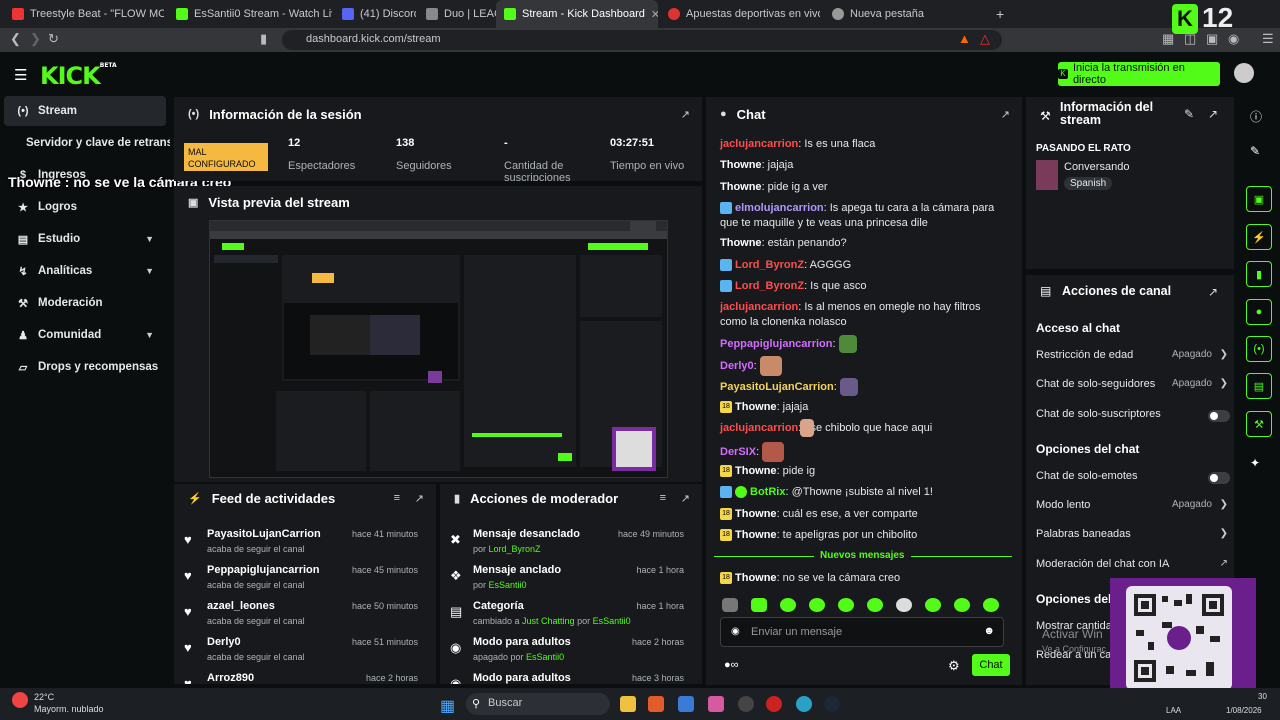 This screenshot has height=720, width=1280. I want to click on channel-icon: ▤, so click(1259, 386).